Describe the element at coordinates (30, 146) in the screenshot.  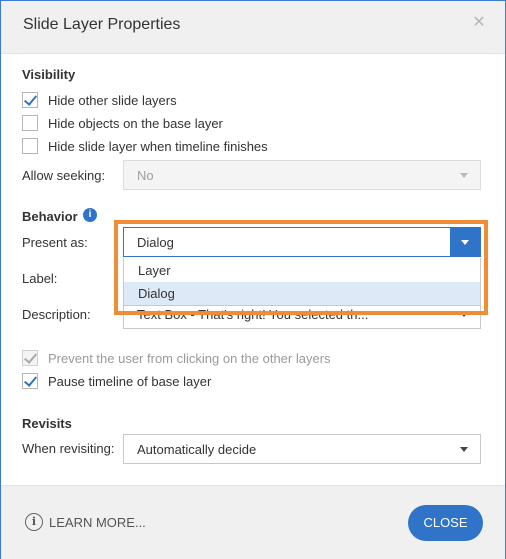
I see `hide-when-finishes-checkbox` at that location.